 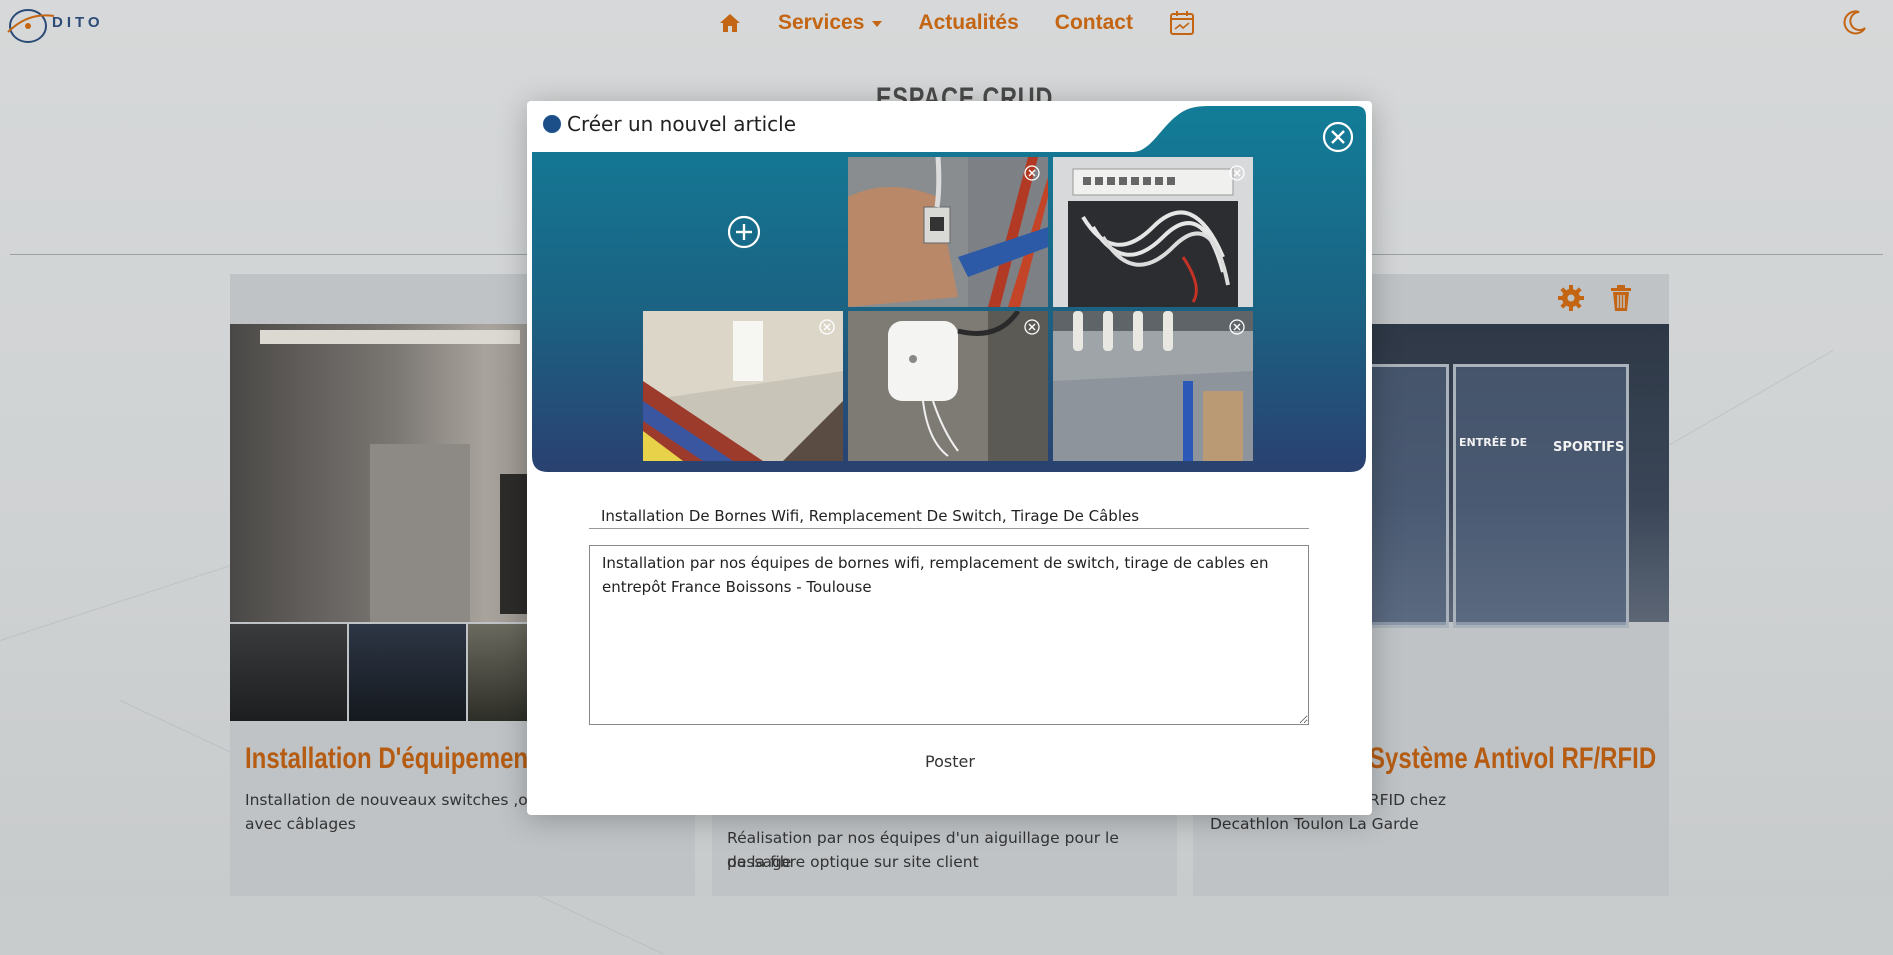 I want to click on image-warehouse-ceiling, so click(x=1153, y=386).